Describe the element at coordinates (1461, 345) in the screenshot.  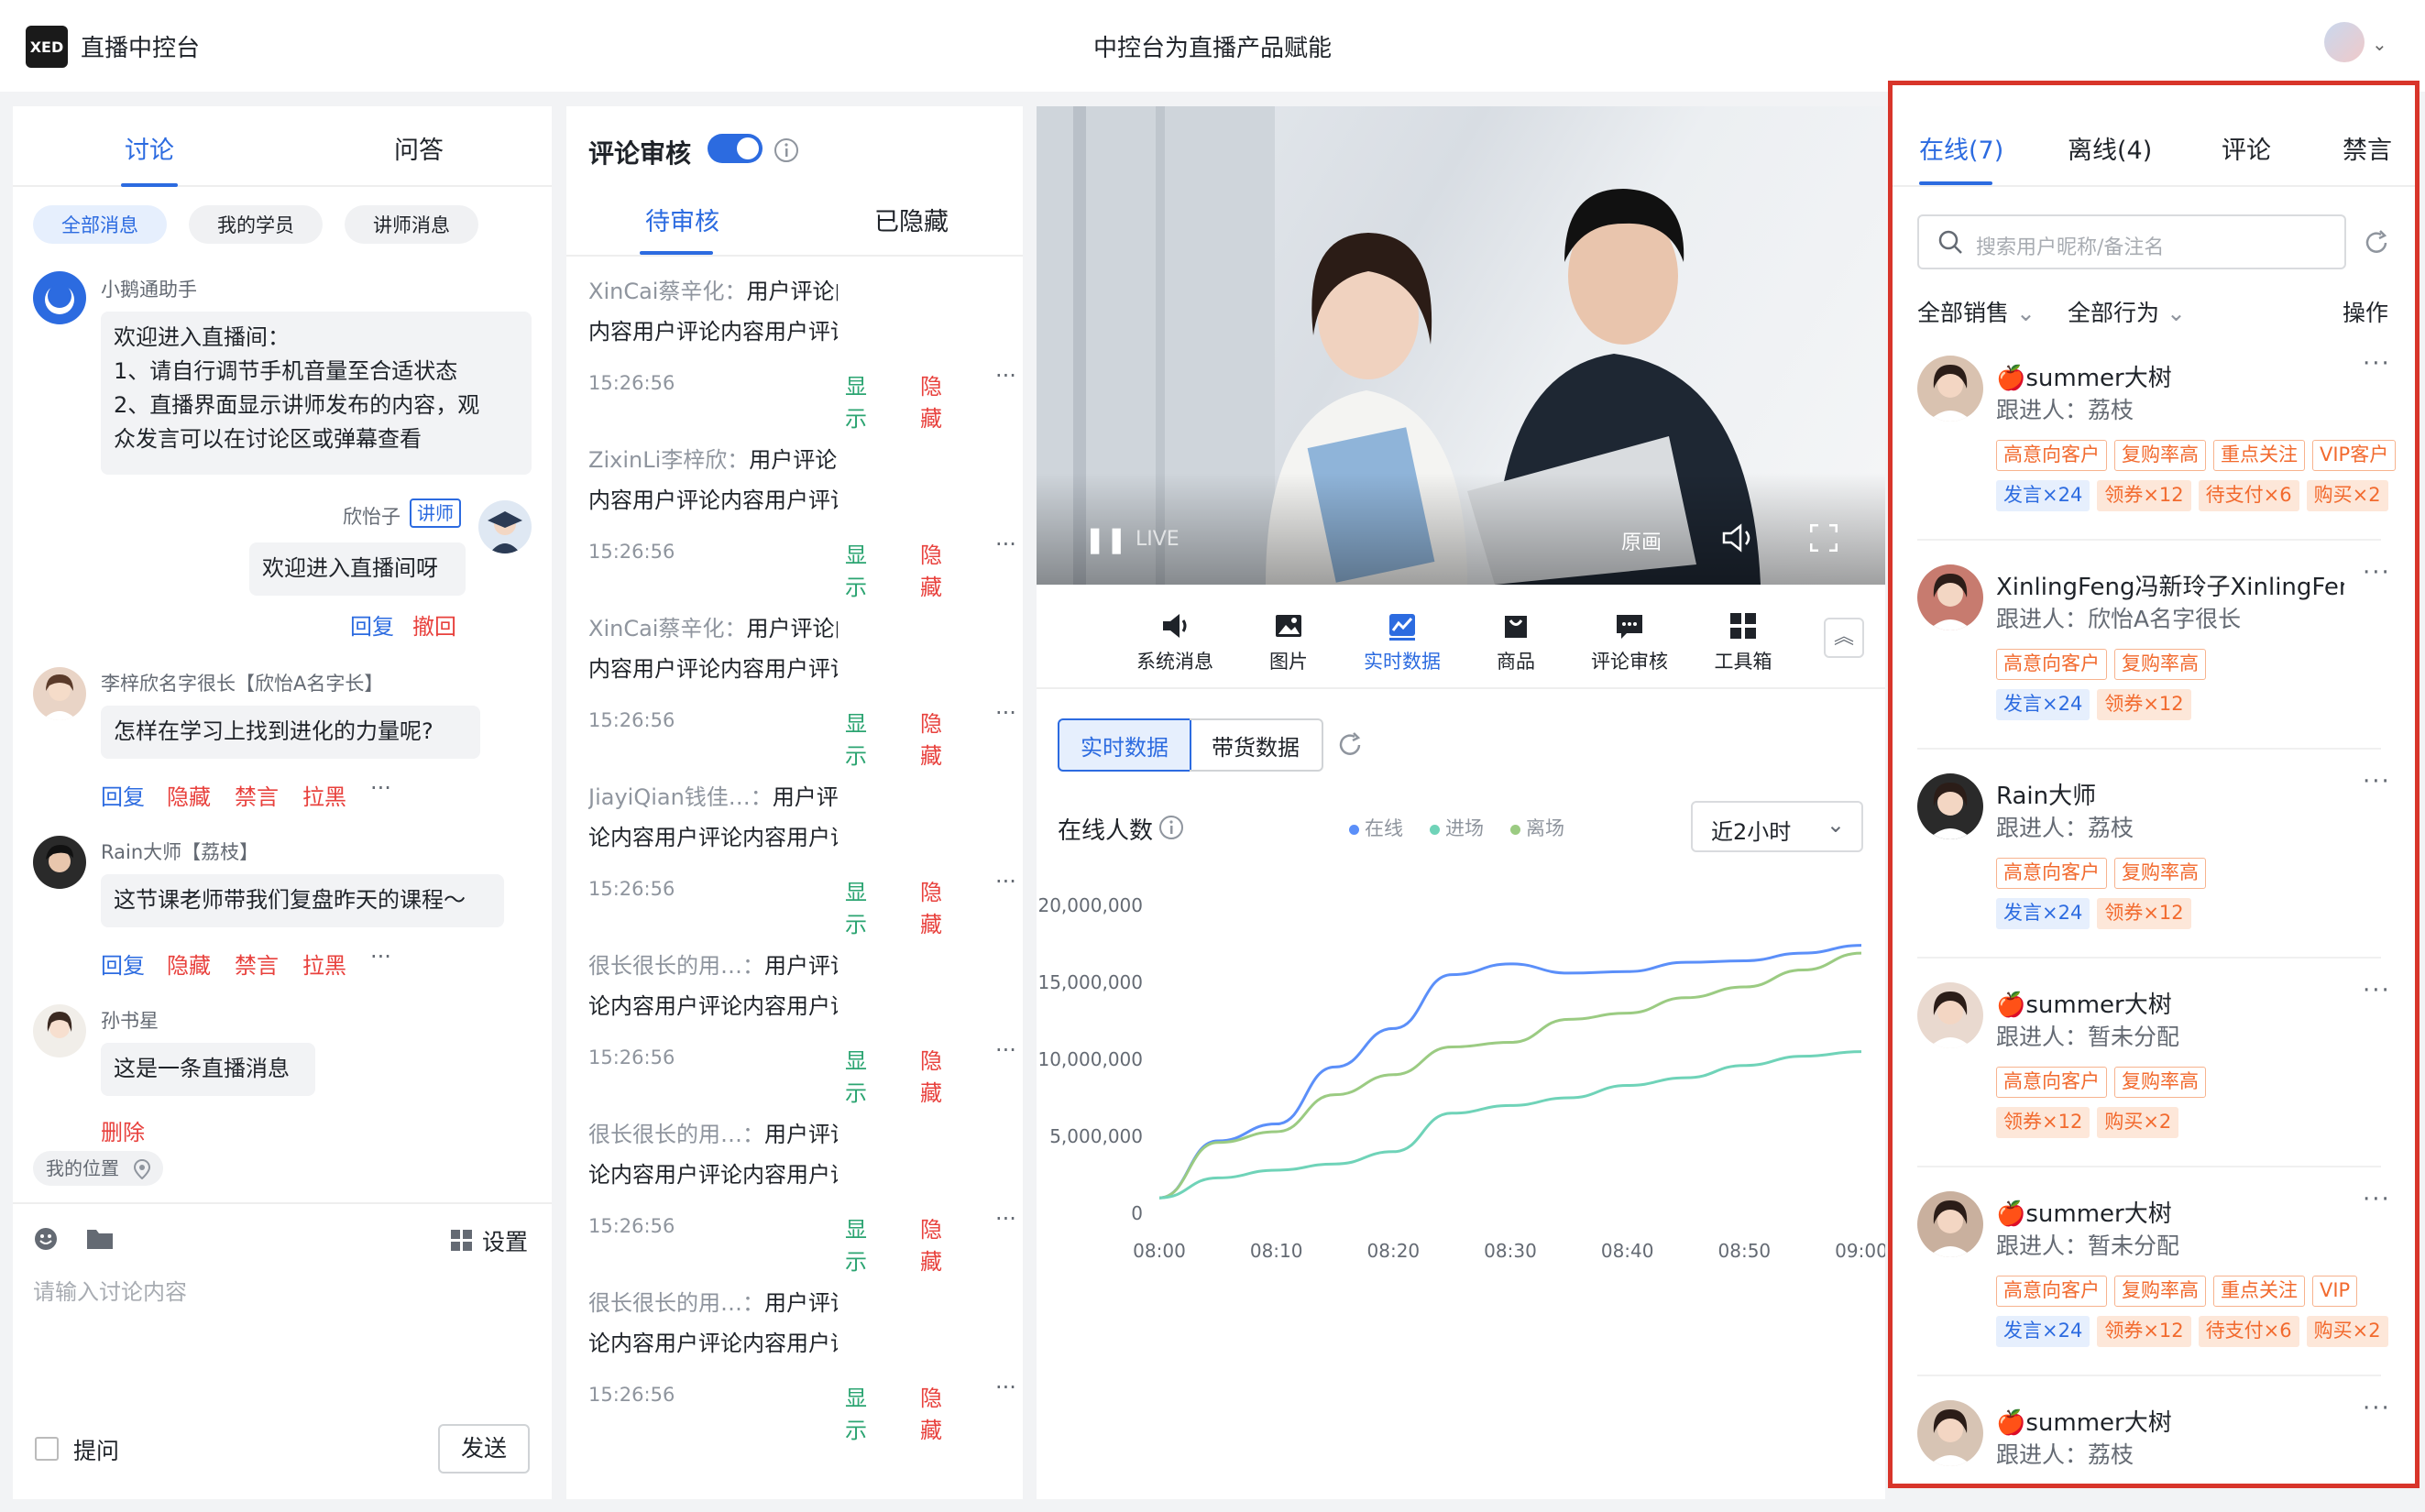
I see `video-player: ❚❚ LIVE 原画` at that location.